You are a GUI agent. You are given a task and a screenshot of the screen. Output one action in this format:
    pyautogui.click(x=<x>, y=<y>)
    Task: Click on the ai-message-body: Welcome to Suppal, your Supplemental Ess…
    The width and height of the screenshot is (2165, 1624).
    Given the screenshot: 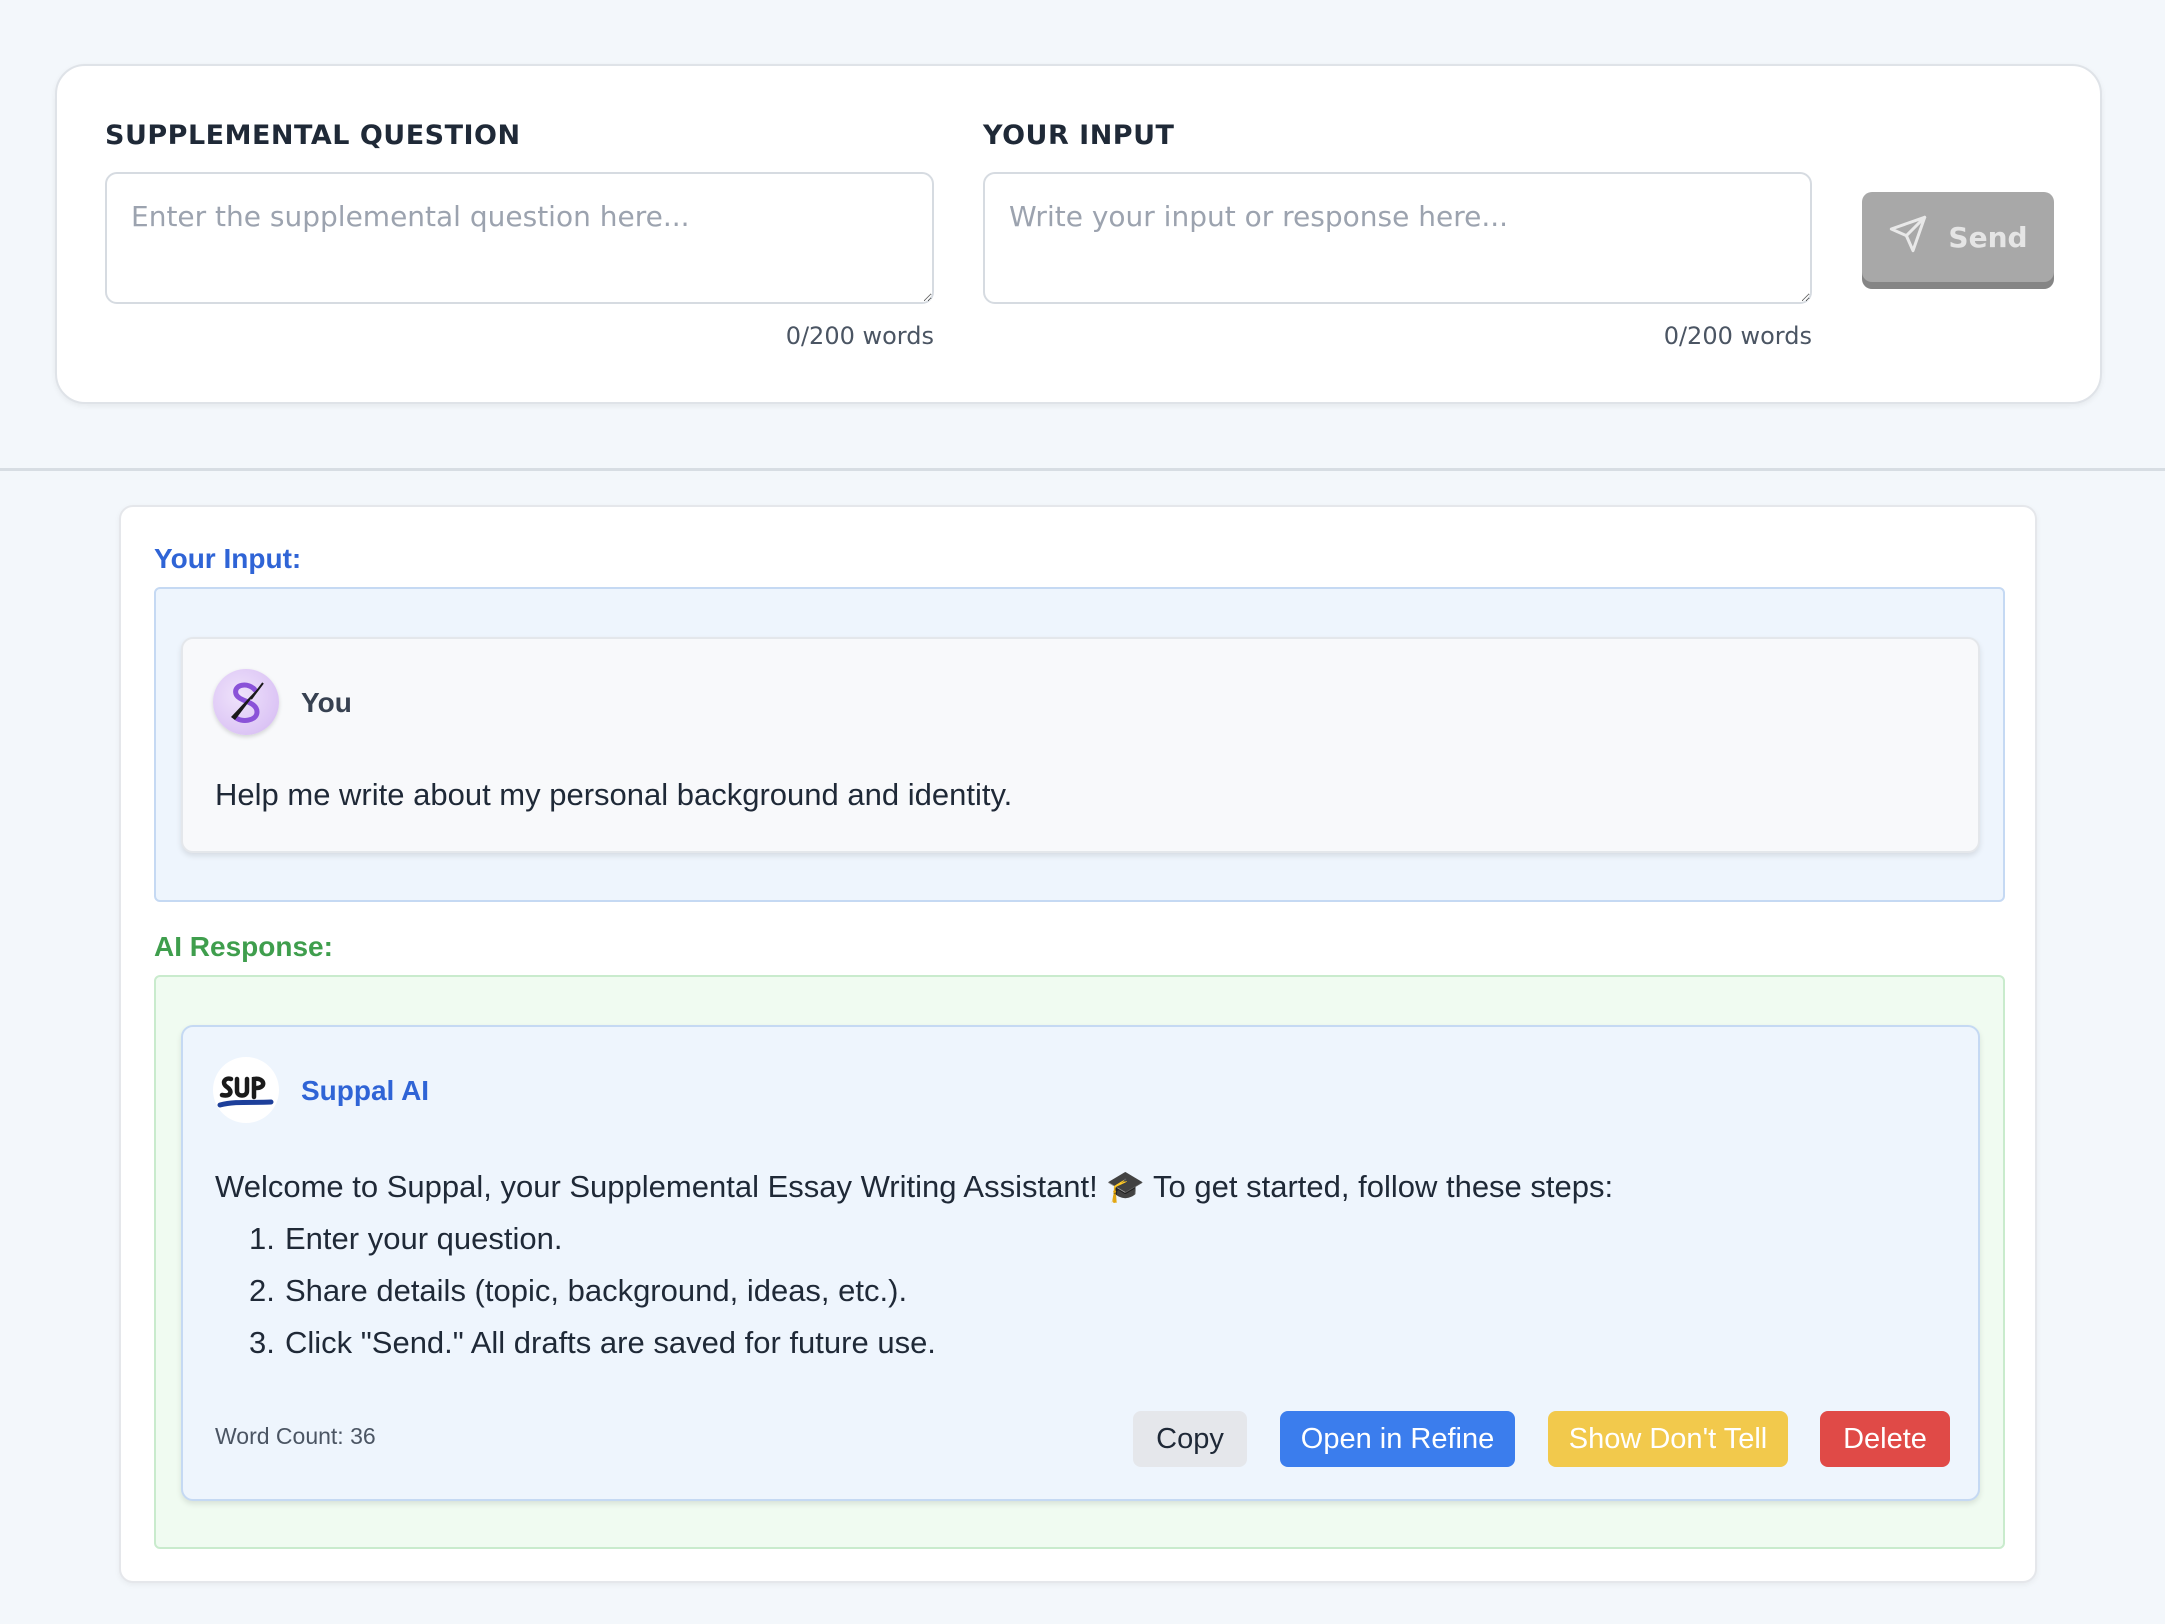 What is the action you would take?
    pyautogui.click(x=914, y=1265)
    